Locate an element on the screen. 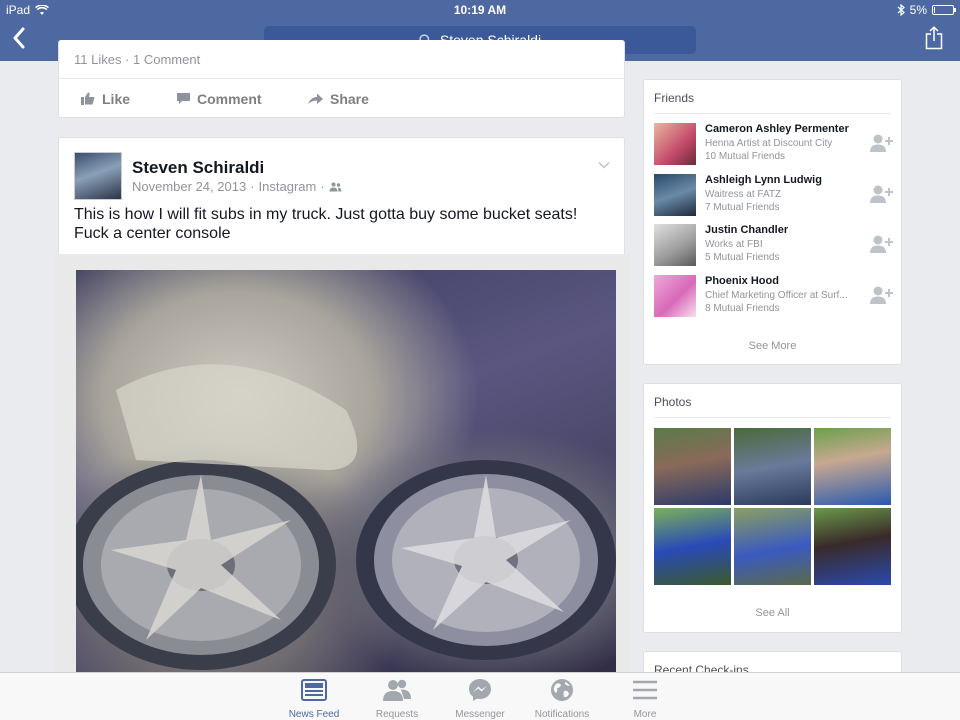 This screenshot has width=960, height=720. friend-name: Phoenix Hood is located at coordinates (742, 281).